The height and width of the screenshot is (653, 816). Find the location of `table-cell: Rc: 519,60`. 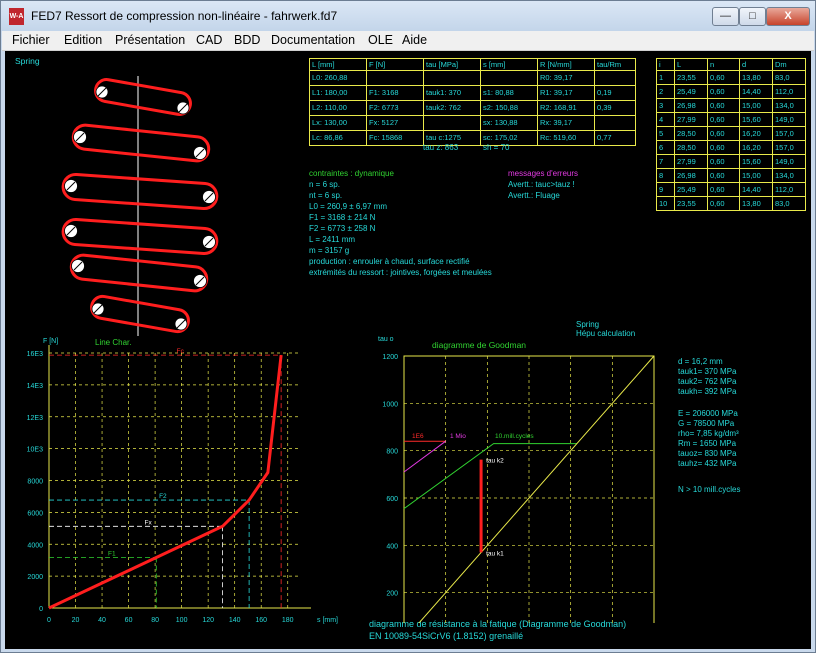

table-cell: Rc: 519,60 is located at coordinates (566, 138).